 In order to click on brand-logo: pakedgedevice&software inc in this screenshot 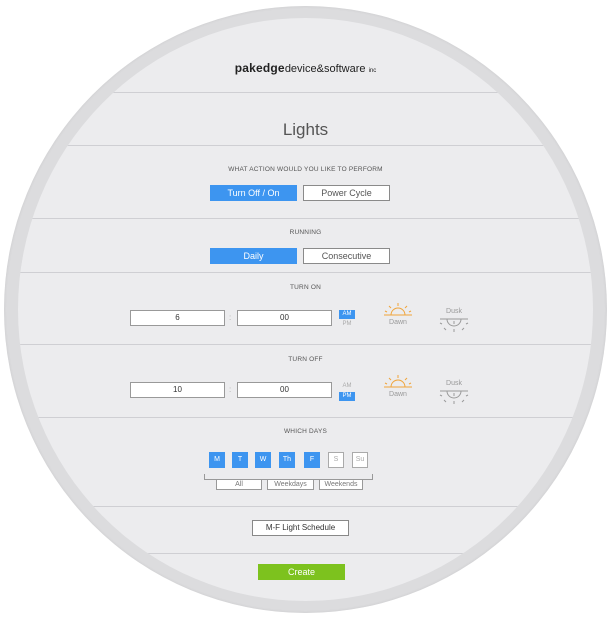, I will do `click(305, 68)`.